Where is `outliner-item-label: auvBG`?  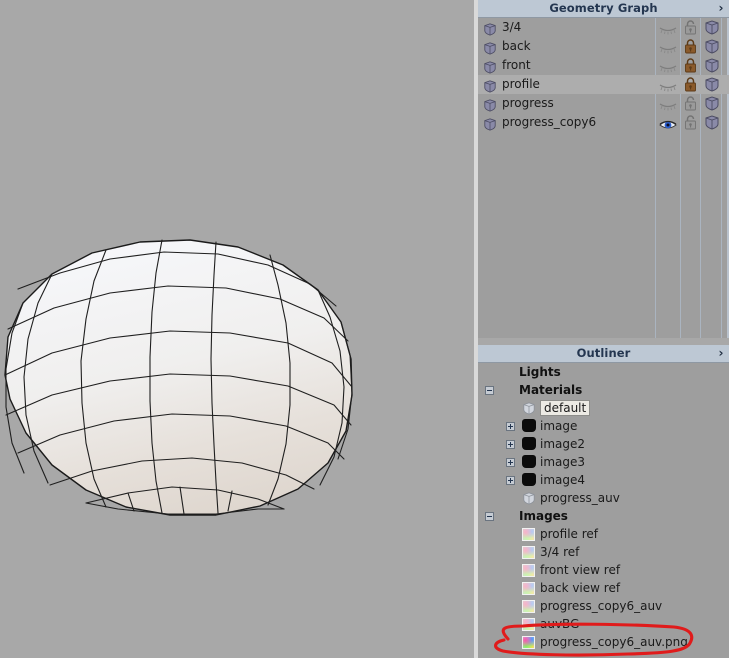
outliner-item-label: auvBG is located at coordinates (560, 624).